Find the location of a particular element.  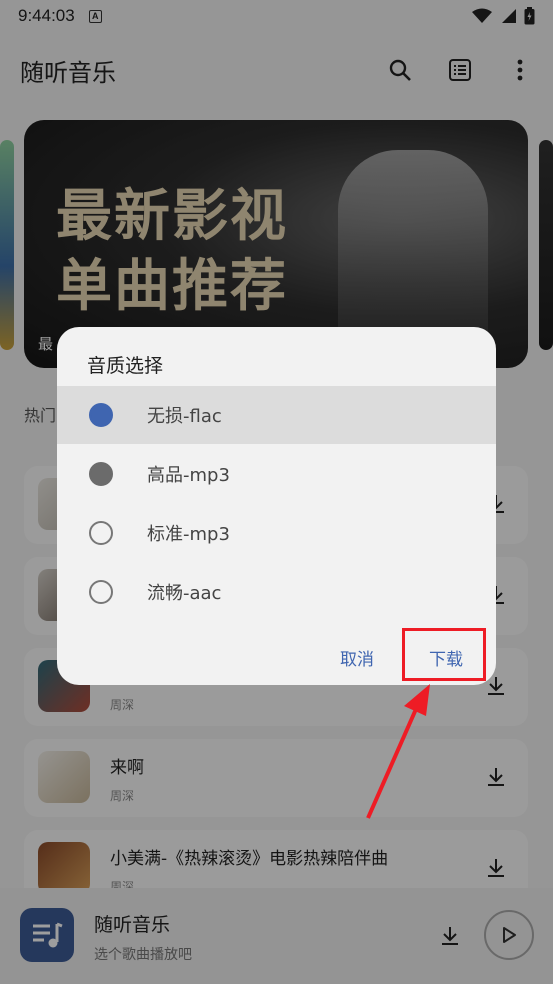

quality-option-flac: 无损-flac is located at coordinates (276, 415).